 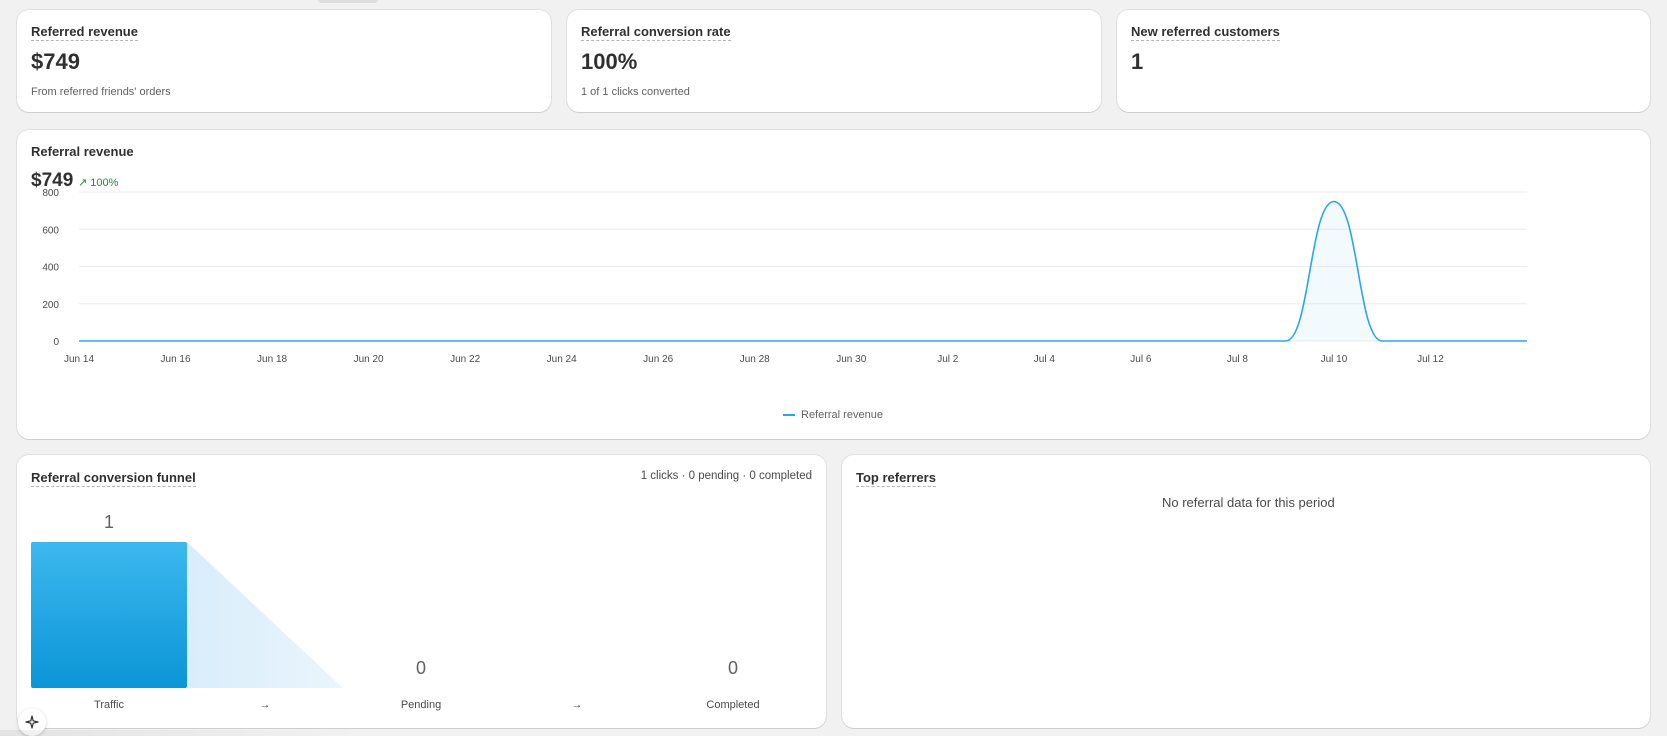 What do you see at coordinates (465, 359) in the screenshot?
I see `x-tick-label: Jun 22` at bounding box center [465, 359].